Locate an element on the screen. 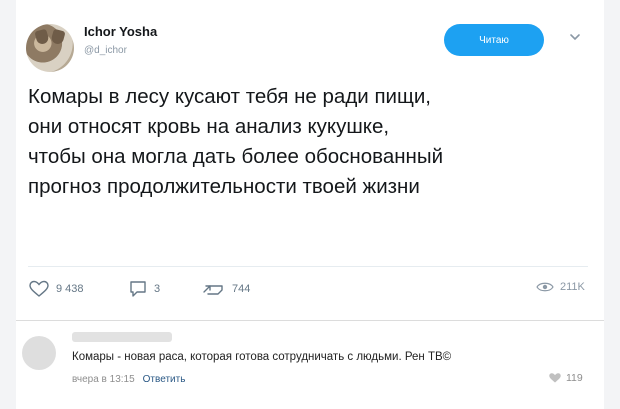  comment-time: вчера в 13:15 is located at coordinates (103, 379).